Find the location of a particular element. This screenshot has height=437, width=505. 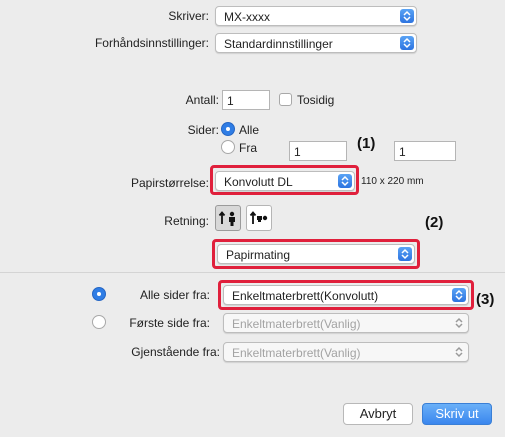

presets-label: Forhåndsinnstillinger: is located at coordinates (151, 43).